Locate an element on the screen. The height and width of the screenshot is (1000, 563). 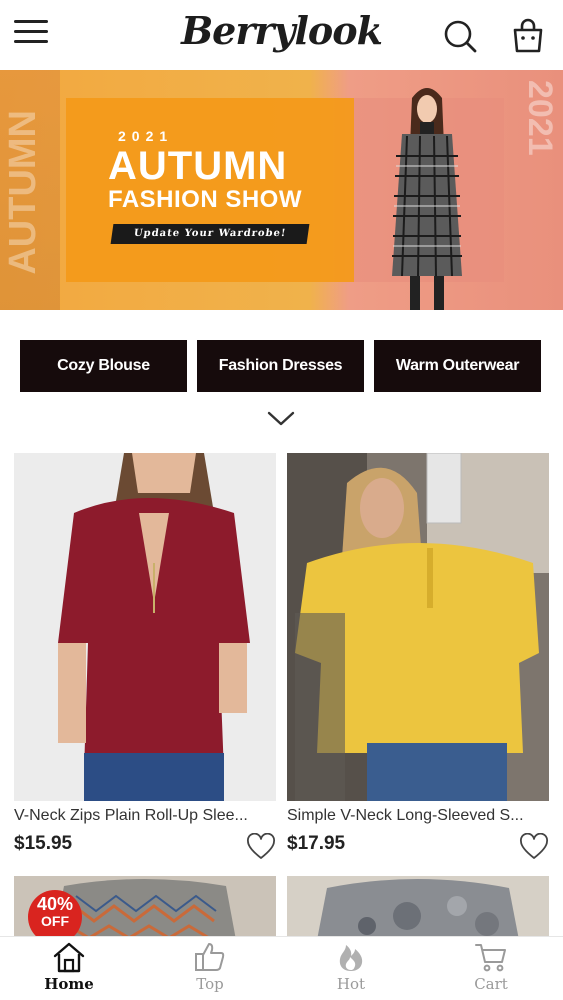
banner-side-text: AUTUMN is located at coordinates (23, 192).